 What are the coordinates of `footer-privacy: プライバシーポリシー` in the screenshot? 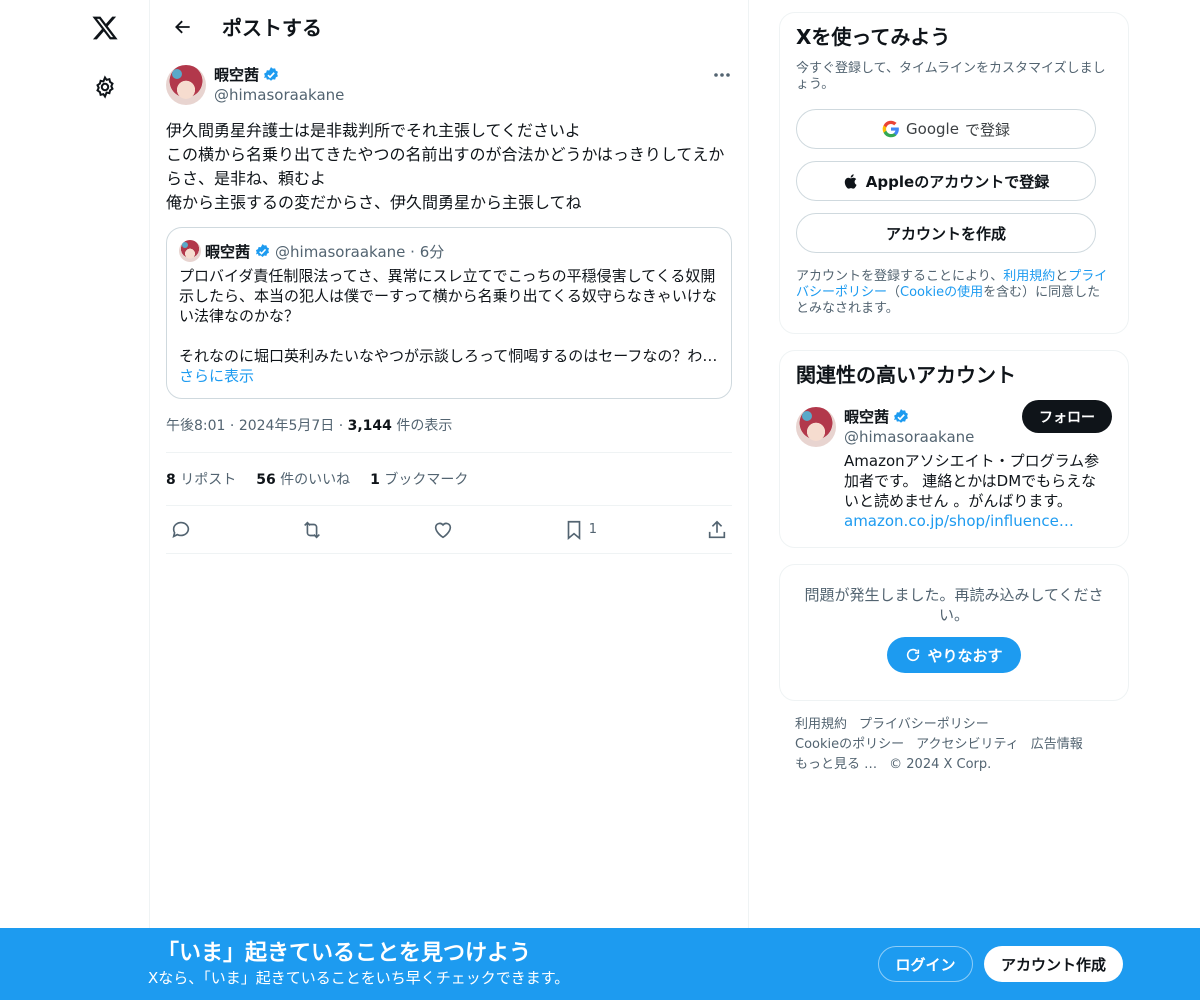 It's located at (924, 724).